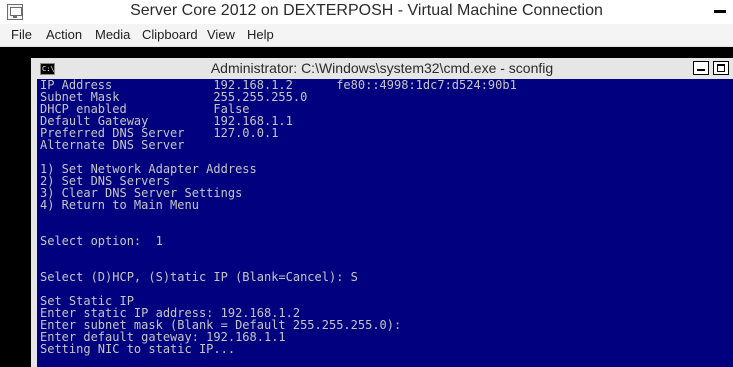 Image resolution: width=733 pixels, height=367 pixels. I want to click on console-line: Alternate DNS Server, so click(112, 145).